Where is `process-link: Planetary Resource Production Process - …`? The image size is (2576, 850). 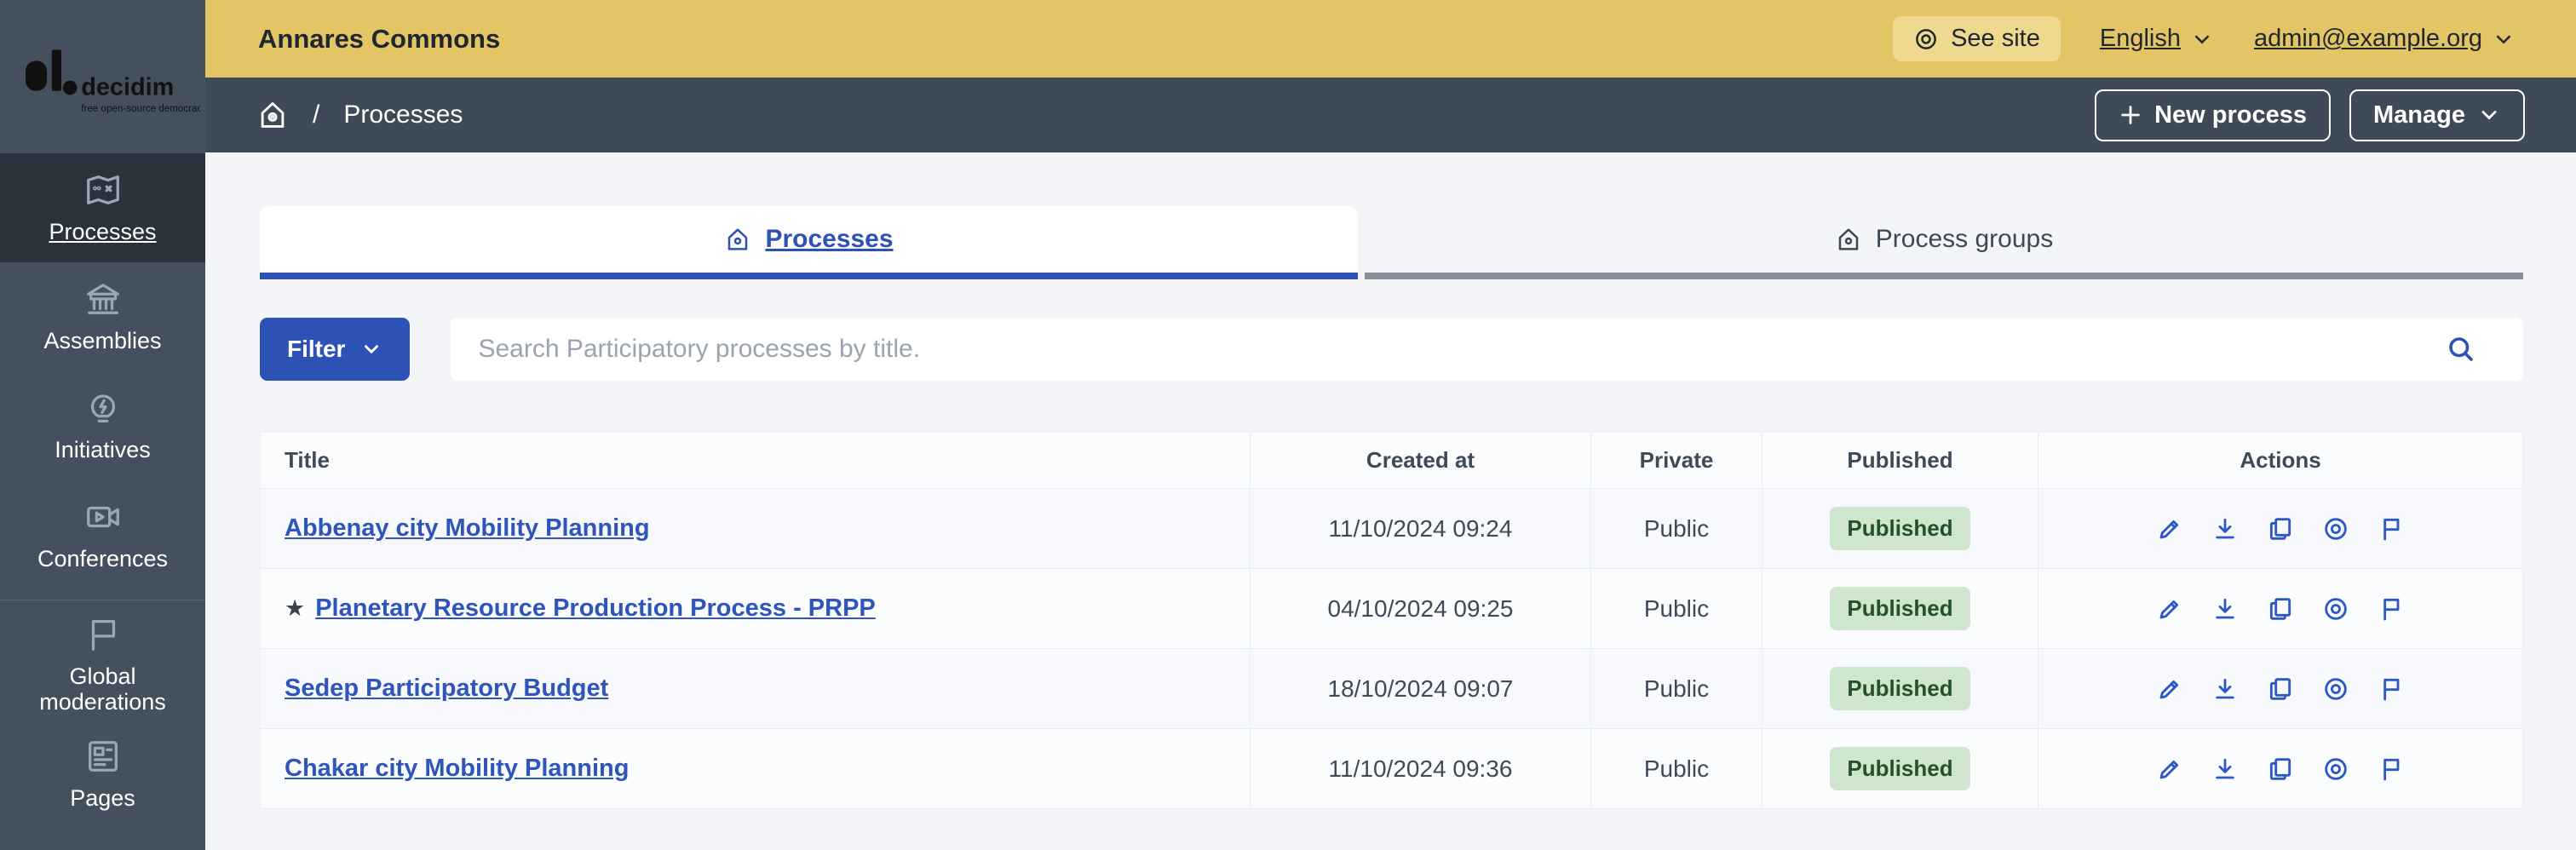
process-link: Planetary Resource Production Process - … is located at coordinates (595, 608).